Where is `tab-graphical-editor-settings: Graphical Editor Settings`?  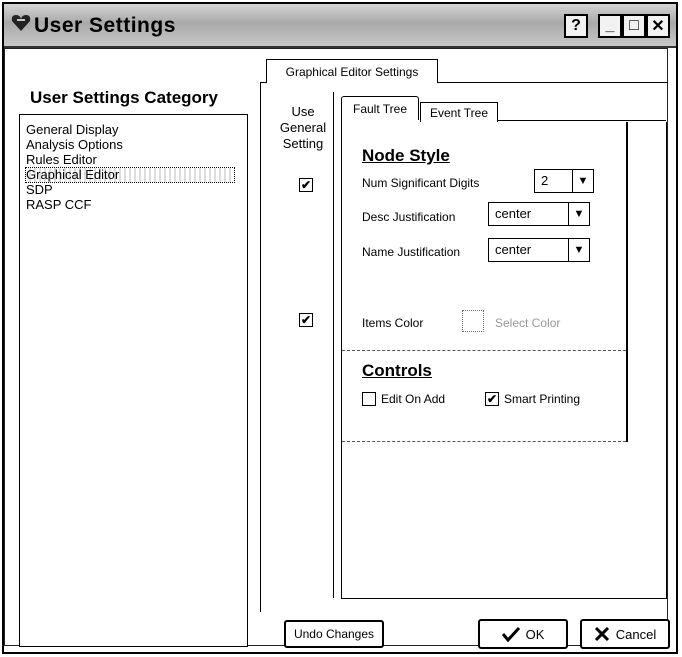 tab-graphical-editor-settings: Graphical Editor Settings is located at coordinates (352, 71).